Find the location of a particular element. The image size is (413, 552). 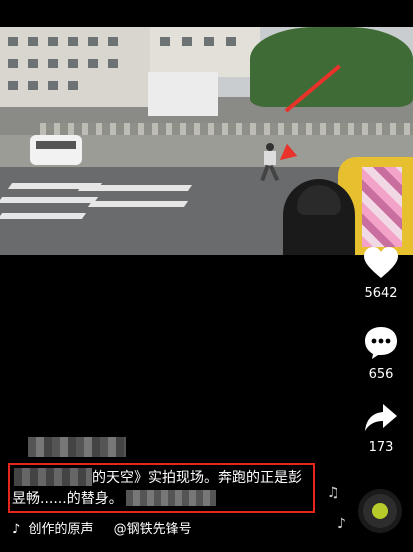

caption-line-1: 的天空》实拍现场。奔跑的正是彭 is located at coordinates (197, 478).